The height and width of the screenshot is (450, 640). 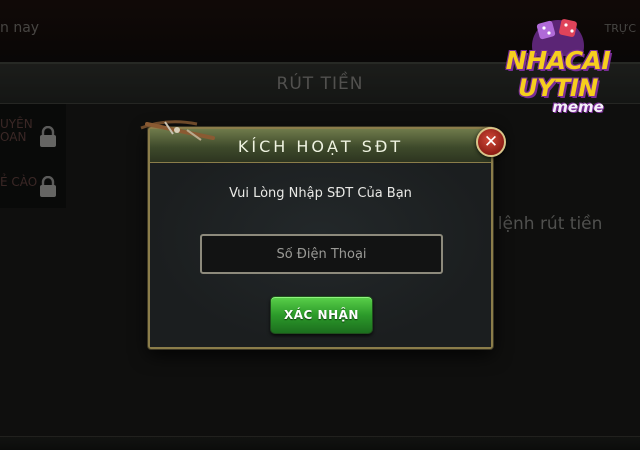 I want to click on logo-line-3: meme, so click(x=578, y=107).